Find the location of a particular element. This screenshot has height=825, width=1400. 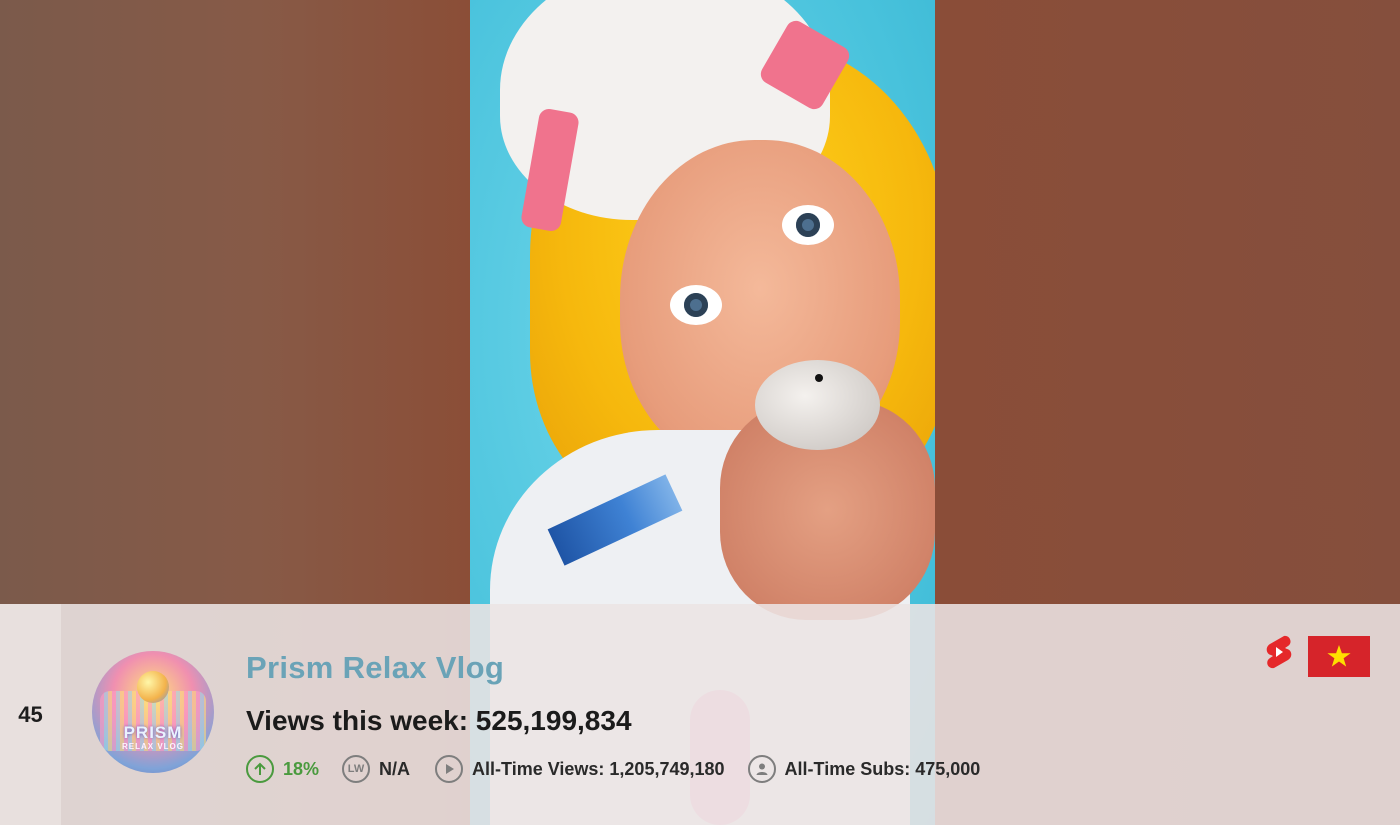

lw-badge-text: LW is located at coordinates (356, 769).